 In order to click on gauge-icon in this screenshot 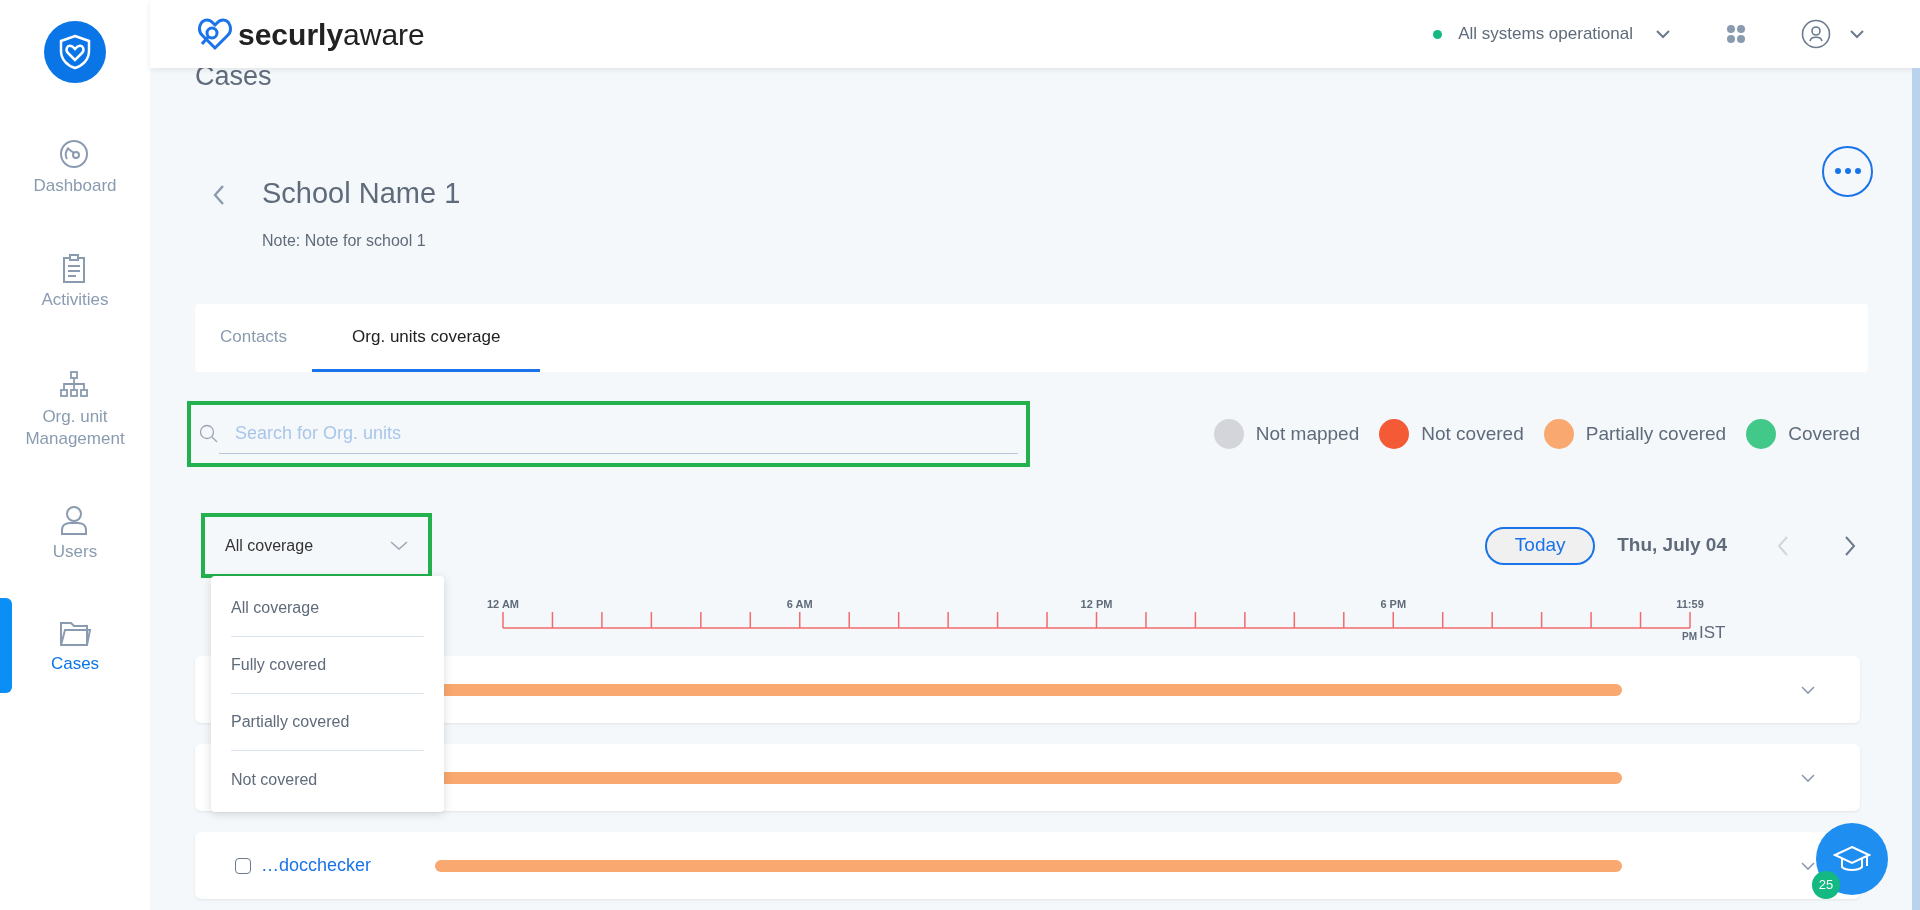, I will do `click(75, 155)`.